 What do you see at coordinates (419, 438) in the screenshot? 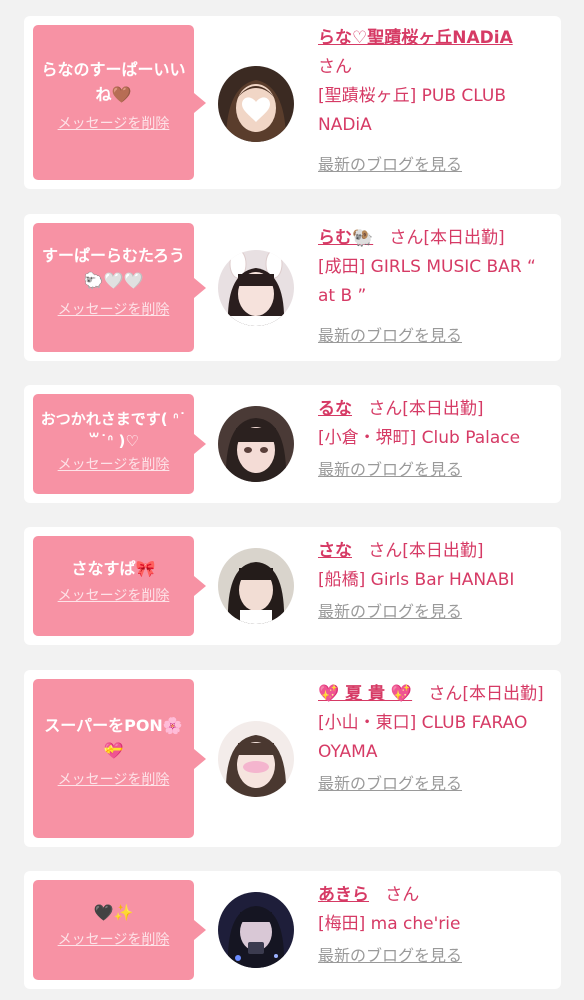
I see `shop-name: [小倉・堺町] Club Palace` at bounding box center [419, 438].